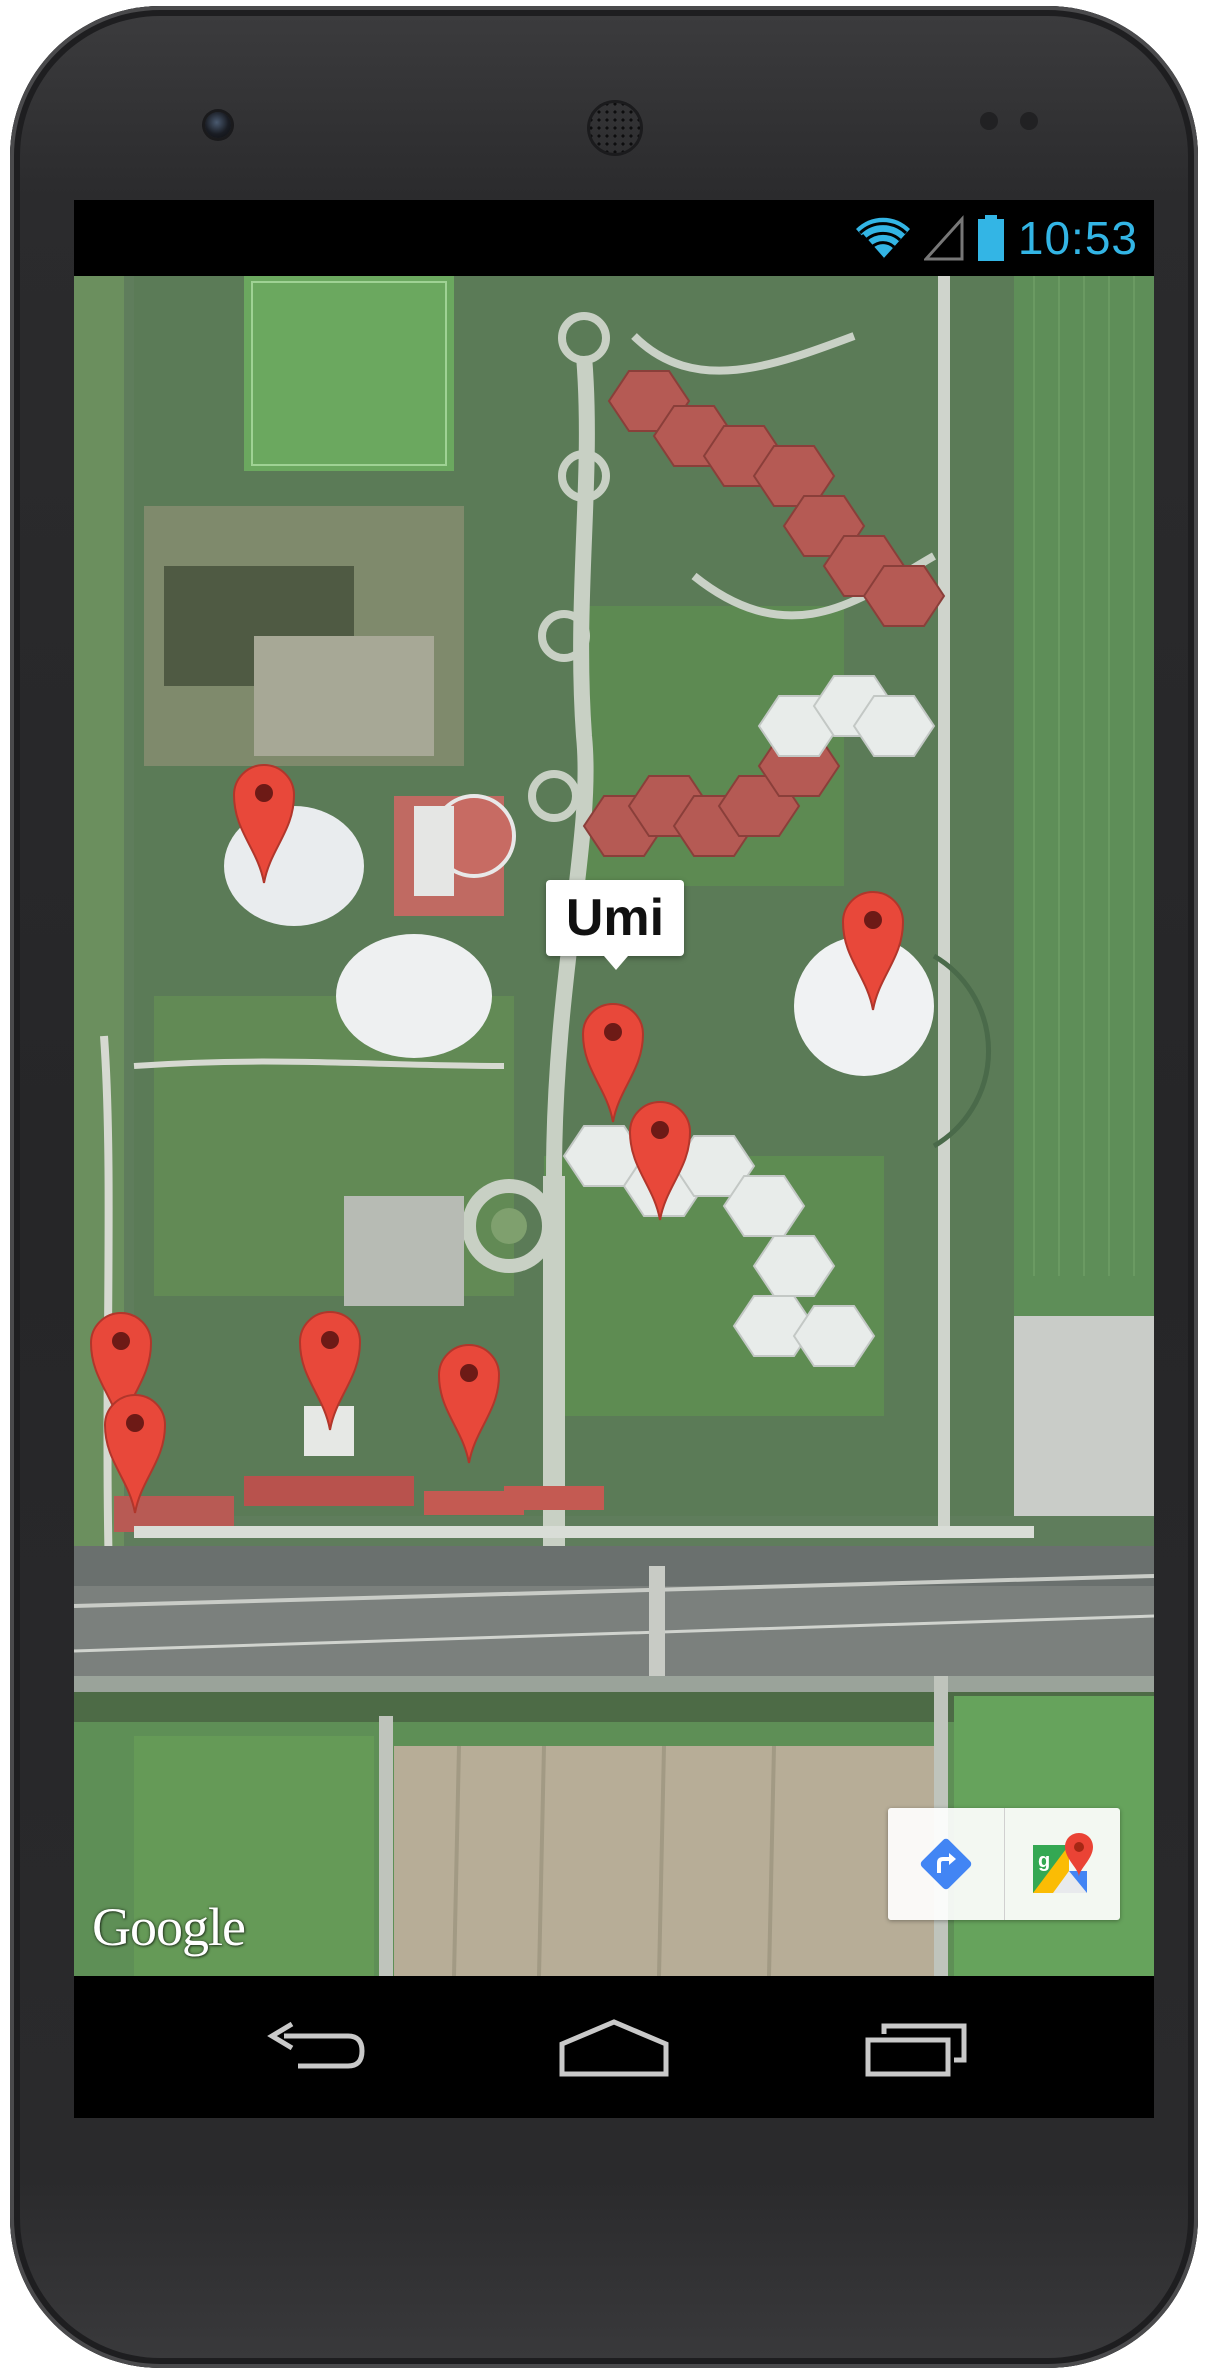 The image size is (1210, 2375). Describe the element at coordinates (316, 2045) in the screenshot. I see `back-icon` at that location.